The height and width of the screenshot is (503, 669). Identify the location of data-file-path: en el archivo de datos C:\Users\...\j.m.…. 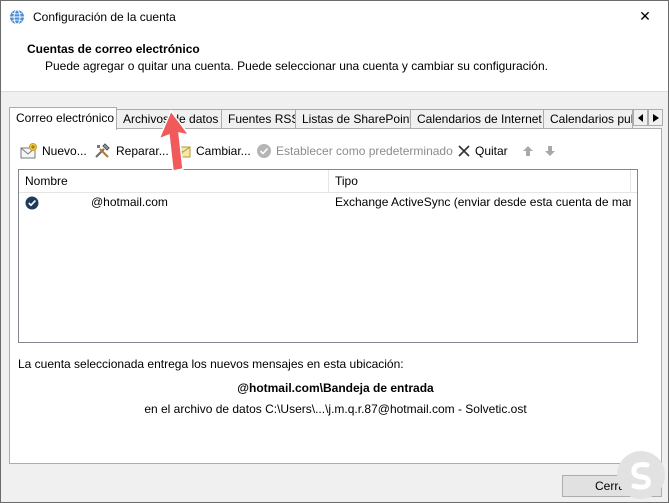
(335, 409).